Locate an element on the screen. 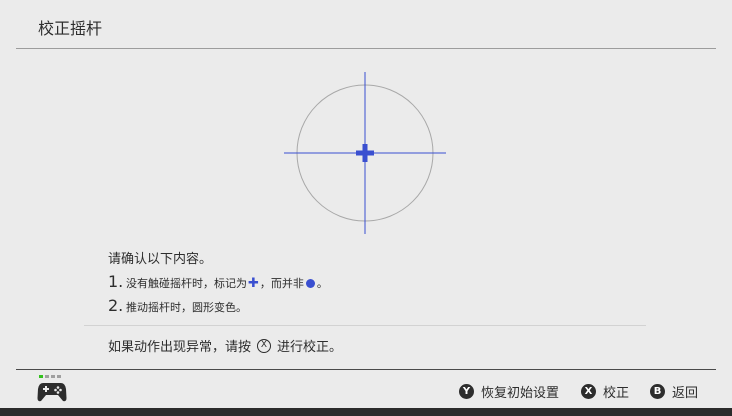  page-title: 校正摇杆 is located at coordinates (70, 28).